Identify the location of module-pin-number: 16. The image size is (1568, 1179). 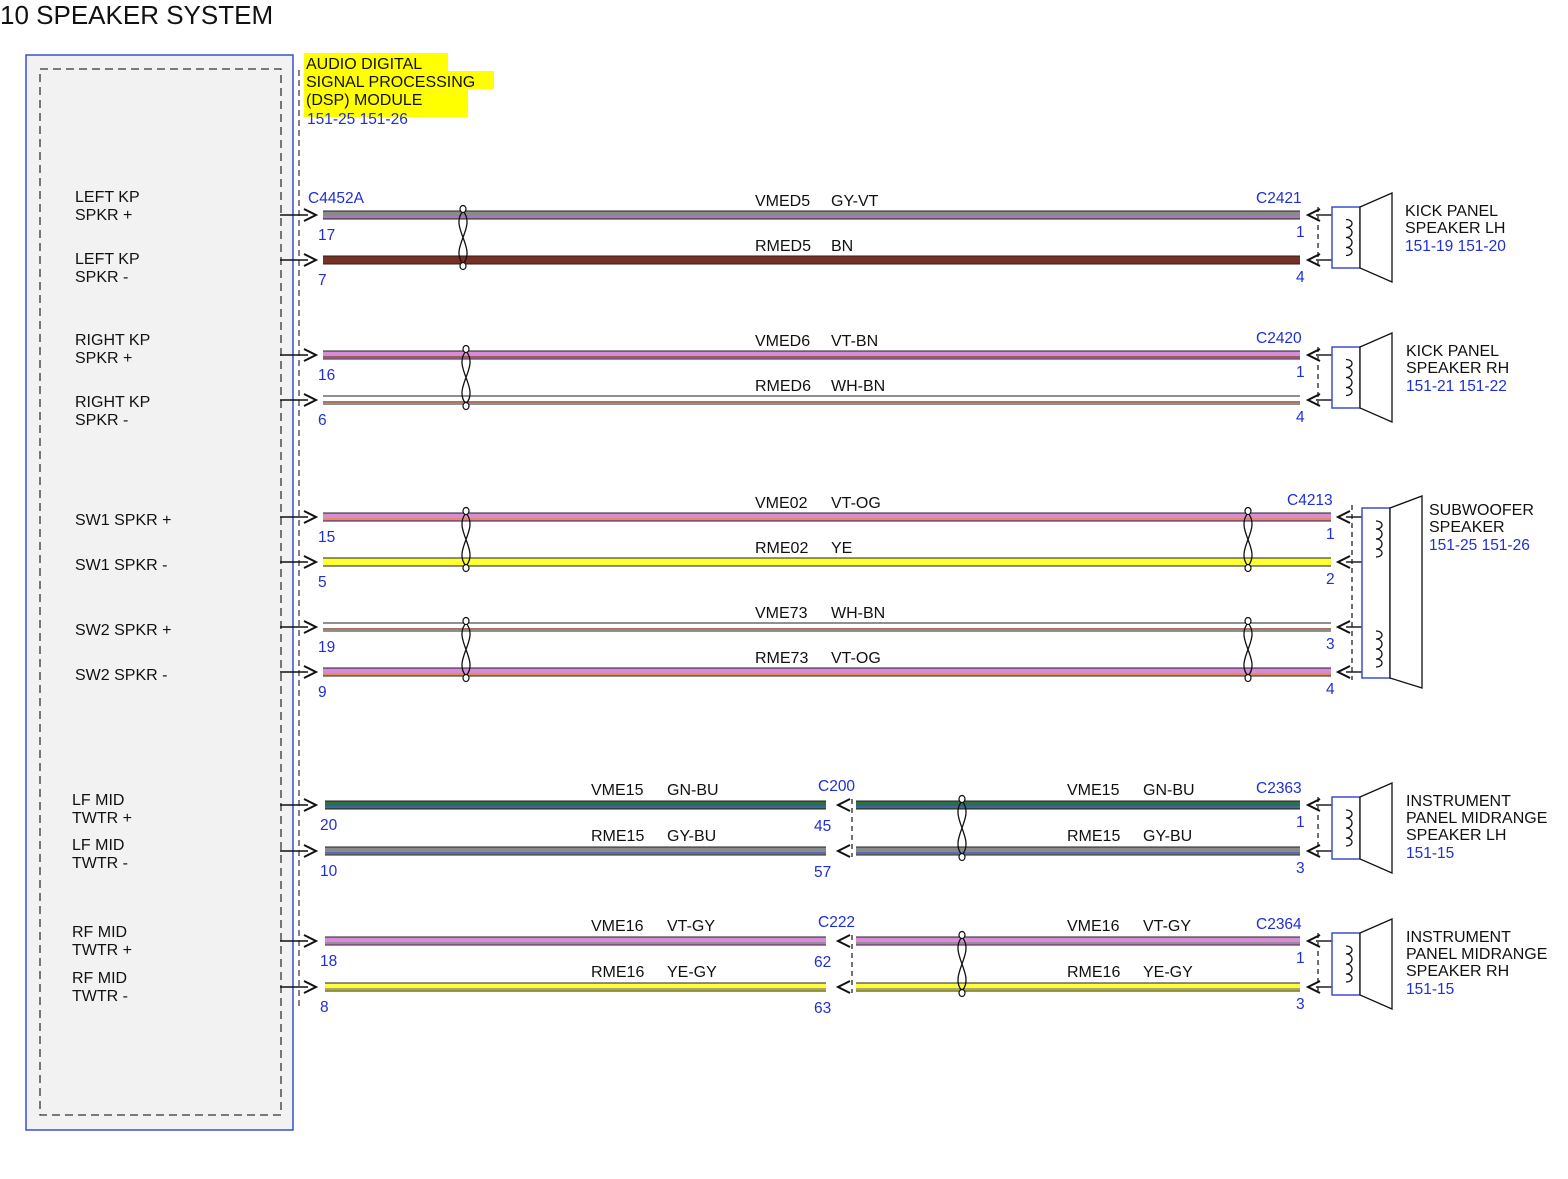
(326, 375).